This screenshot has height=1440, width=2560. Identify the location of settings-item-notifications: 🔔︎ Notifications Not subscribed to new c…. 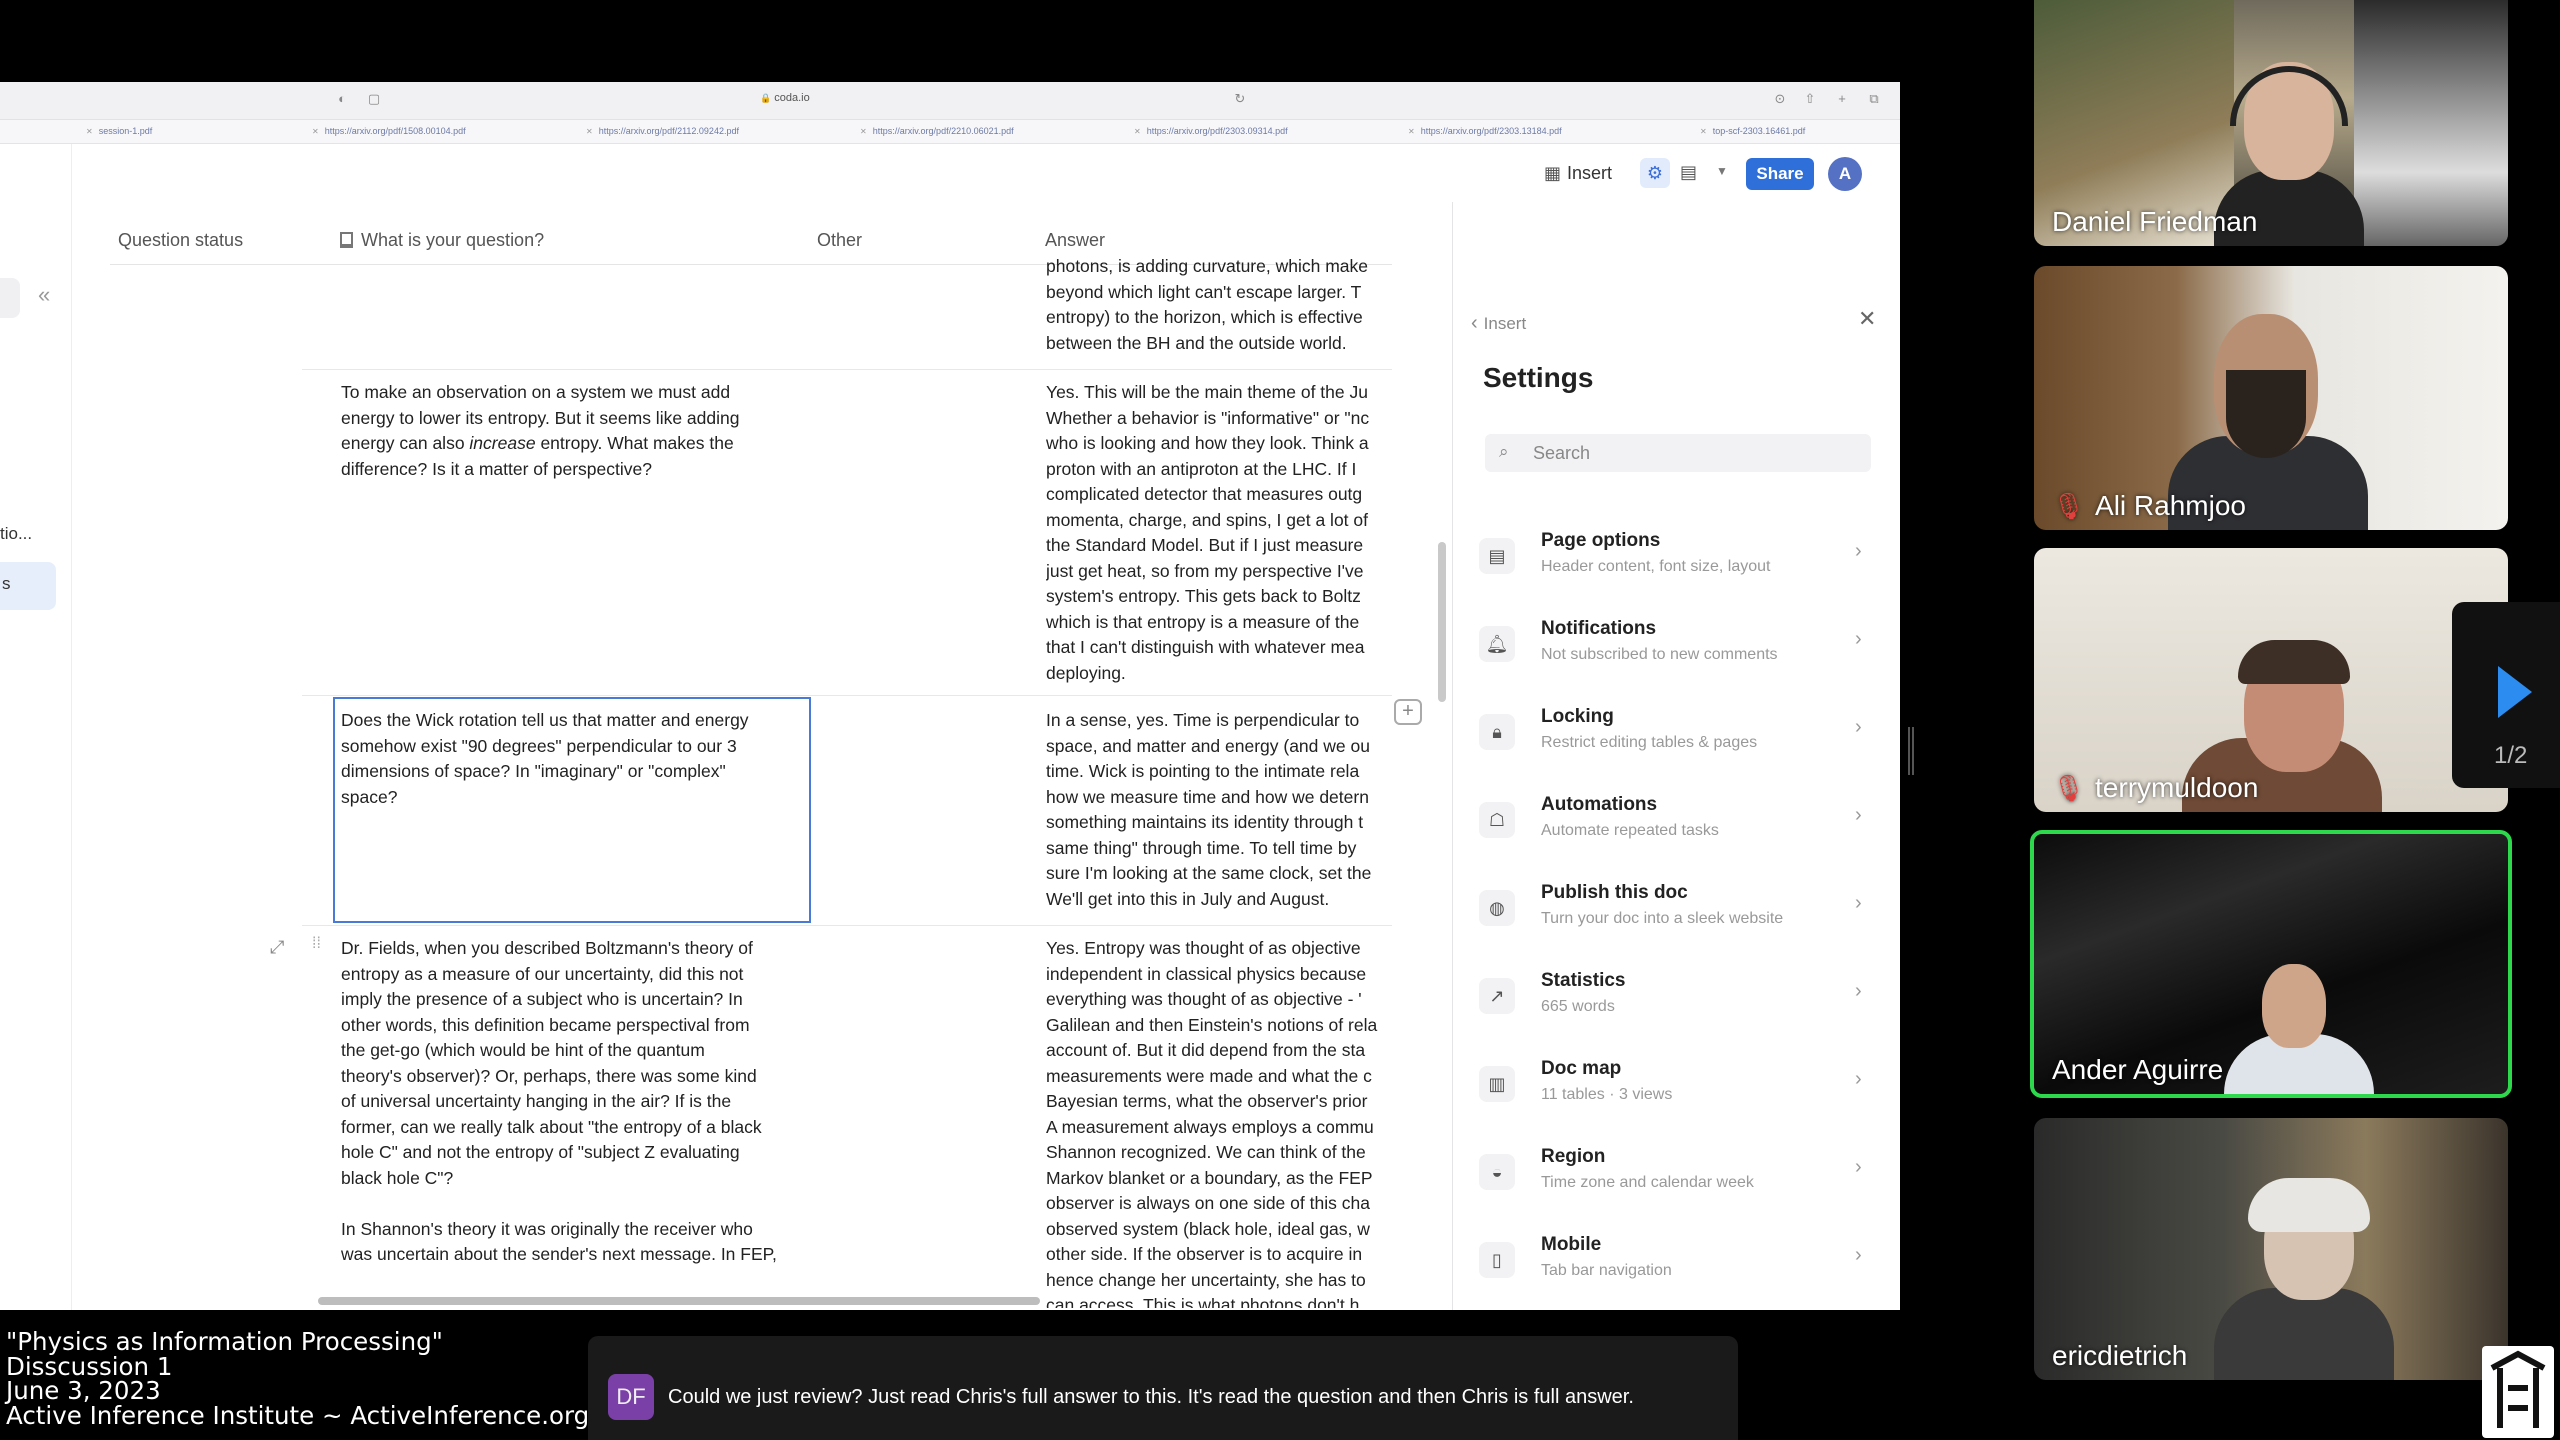
(1679, 649).